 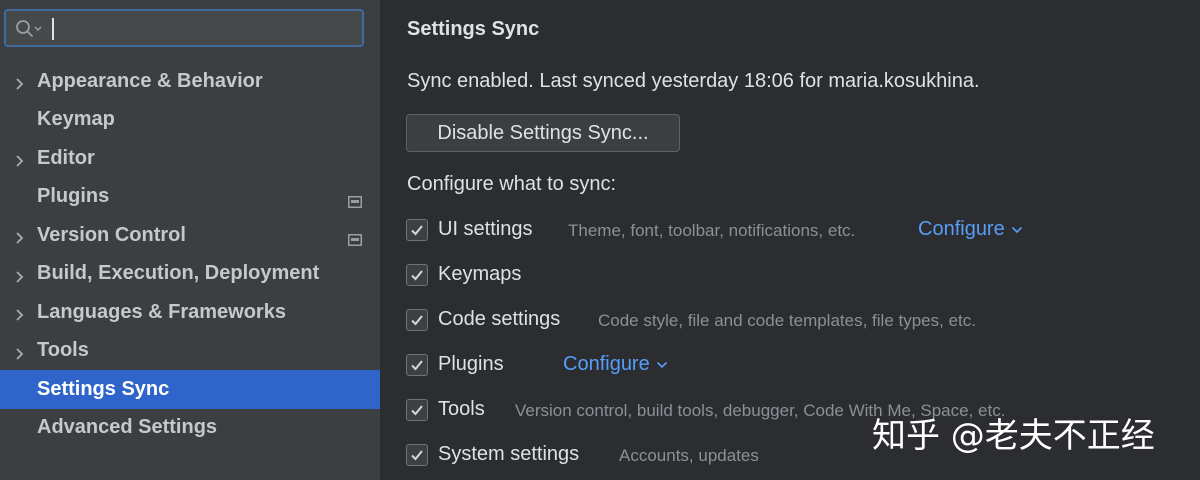 I want to click on search-input, so click(x=202, y=29).